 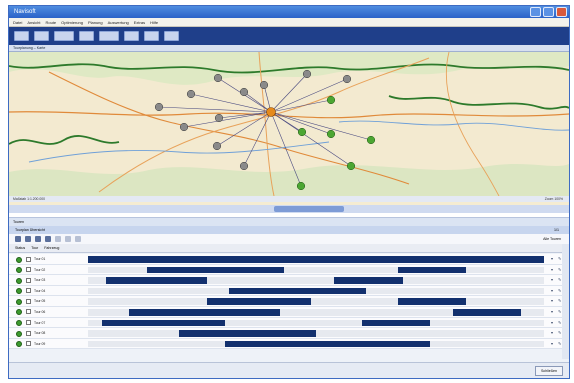 I want to click on menu-item-6: Extras, so click(x=139, y=22).